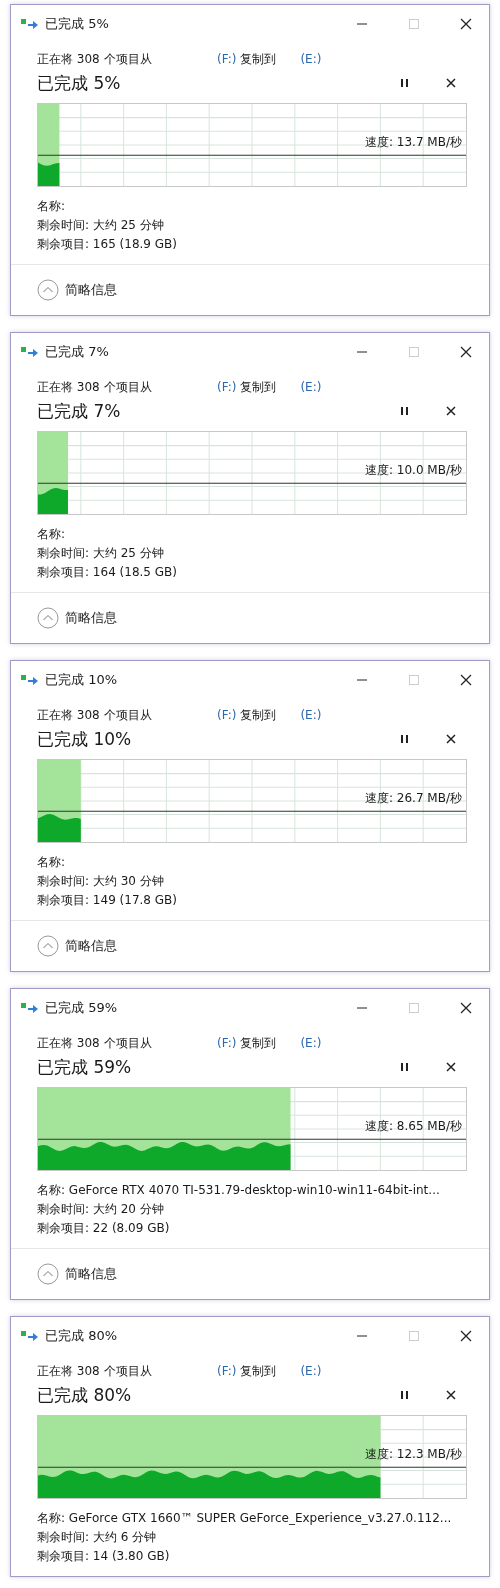  What do you see at coordinates (413, 1454) in the screenshot?
I see `speed-label: 速度: 12.3 MB/秒` at bounding box center [413, 1454].